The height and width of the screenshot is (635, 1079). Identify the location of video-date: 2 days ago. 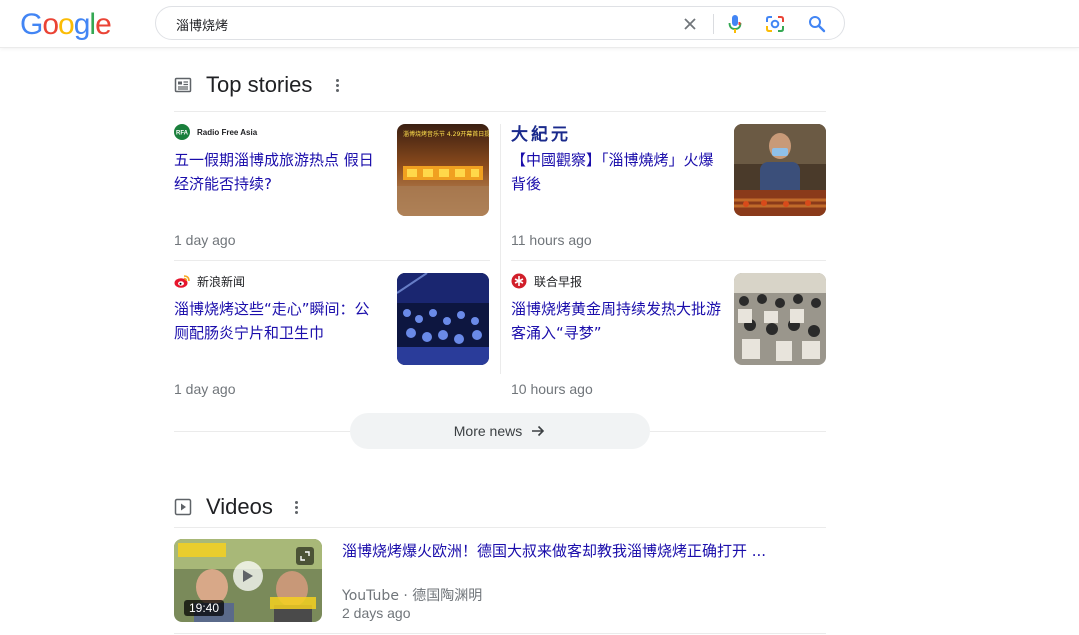
(376, 613).